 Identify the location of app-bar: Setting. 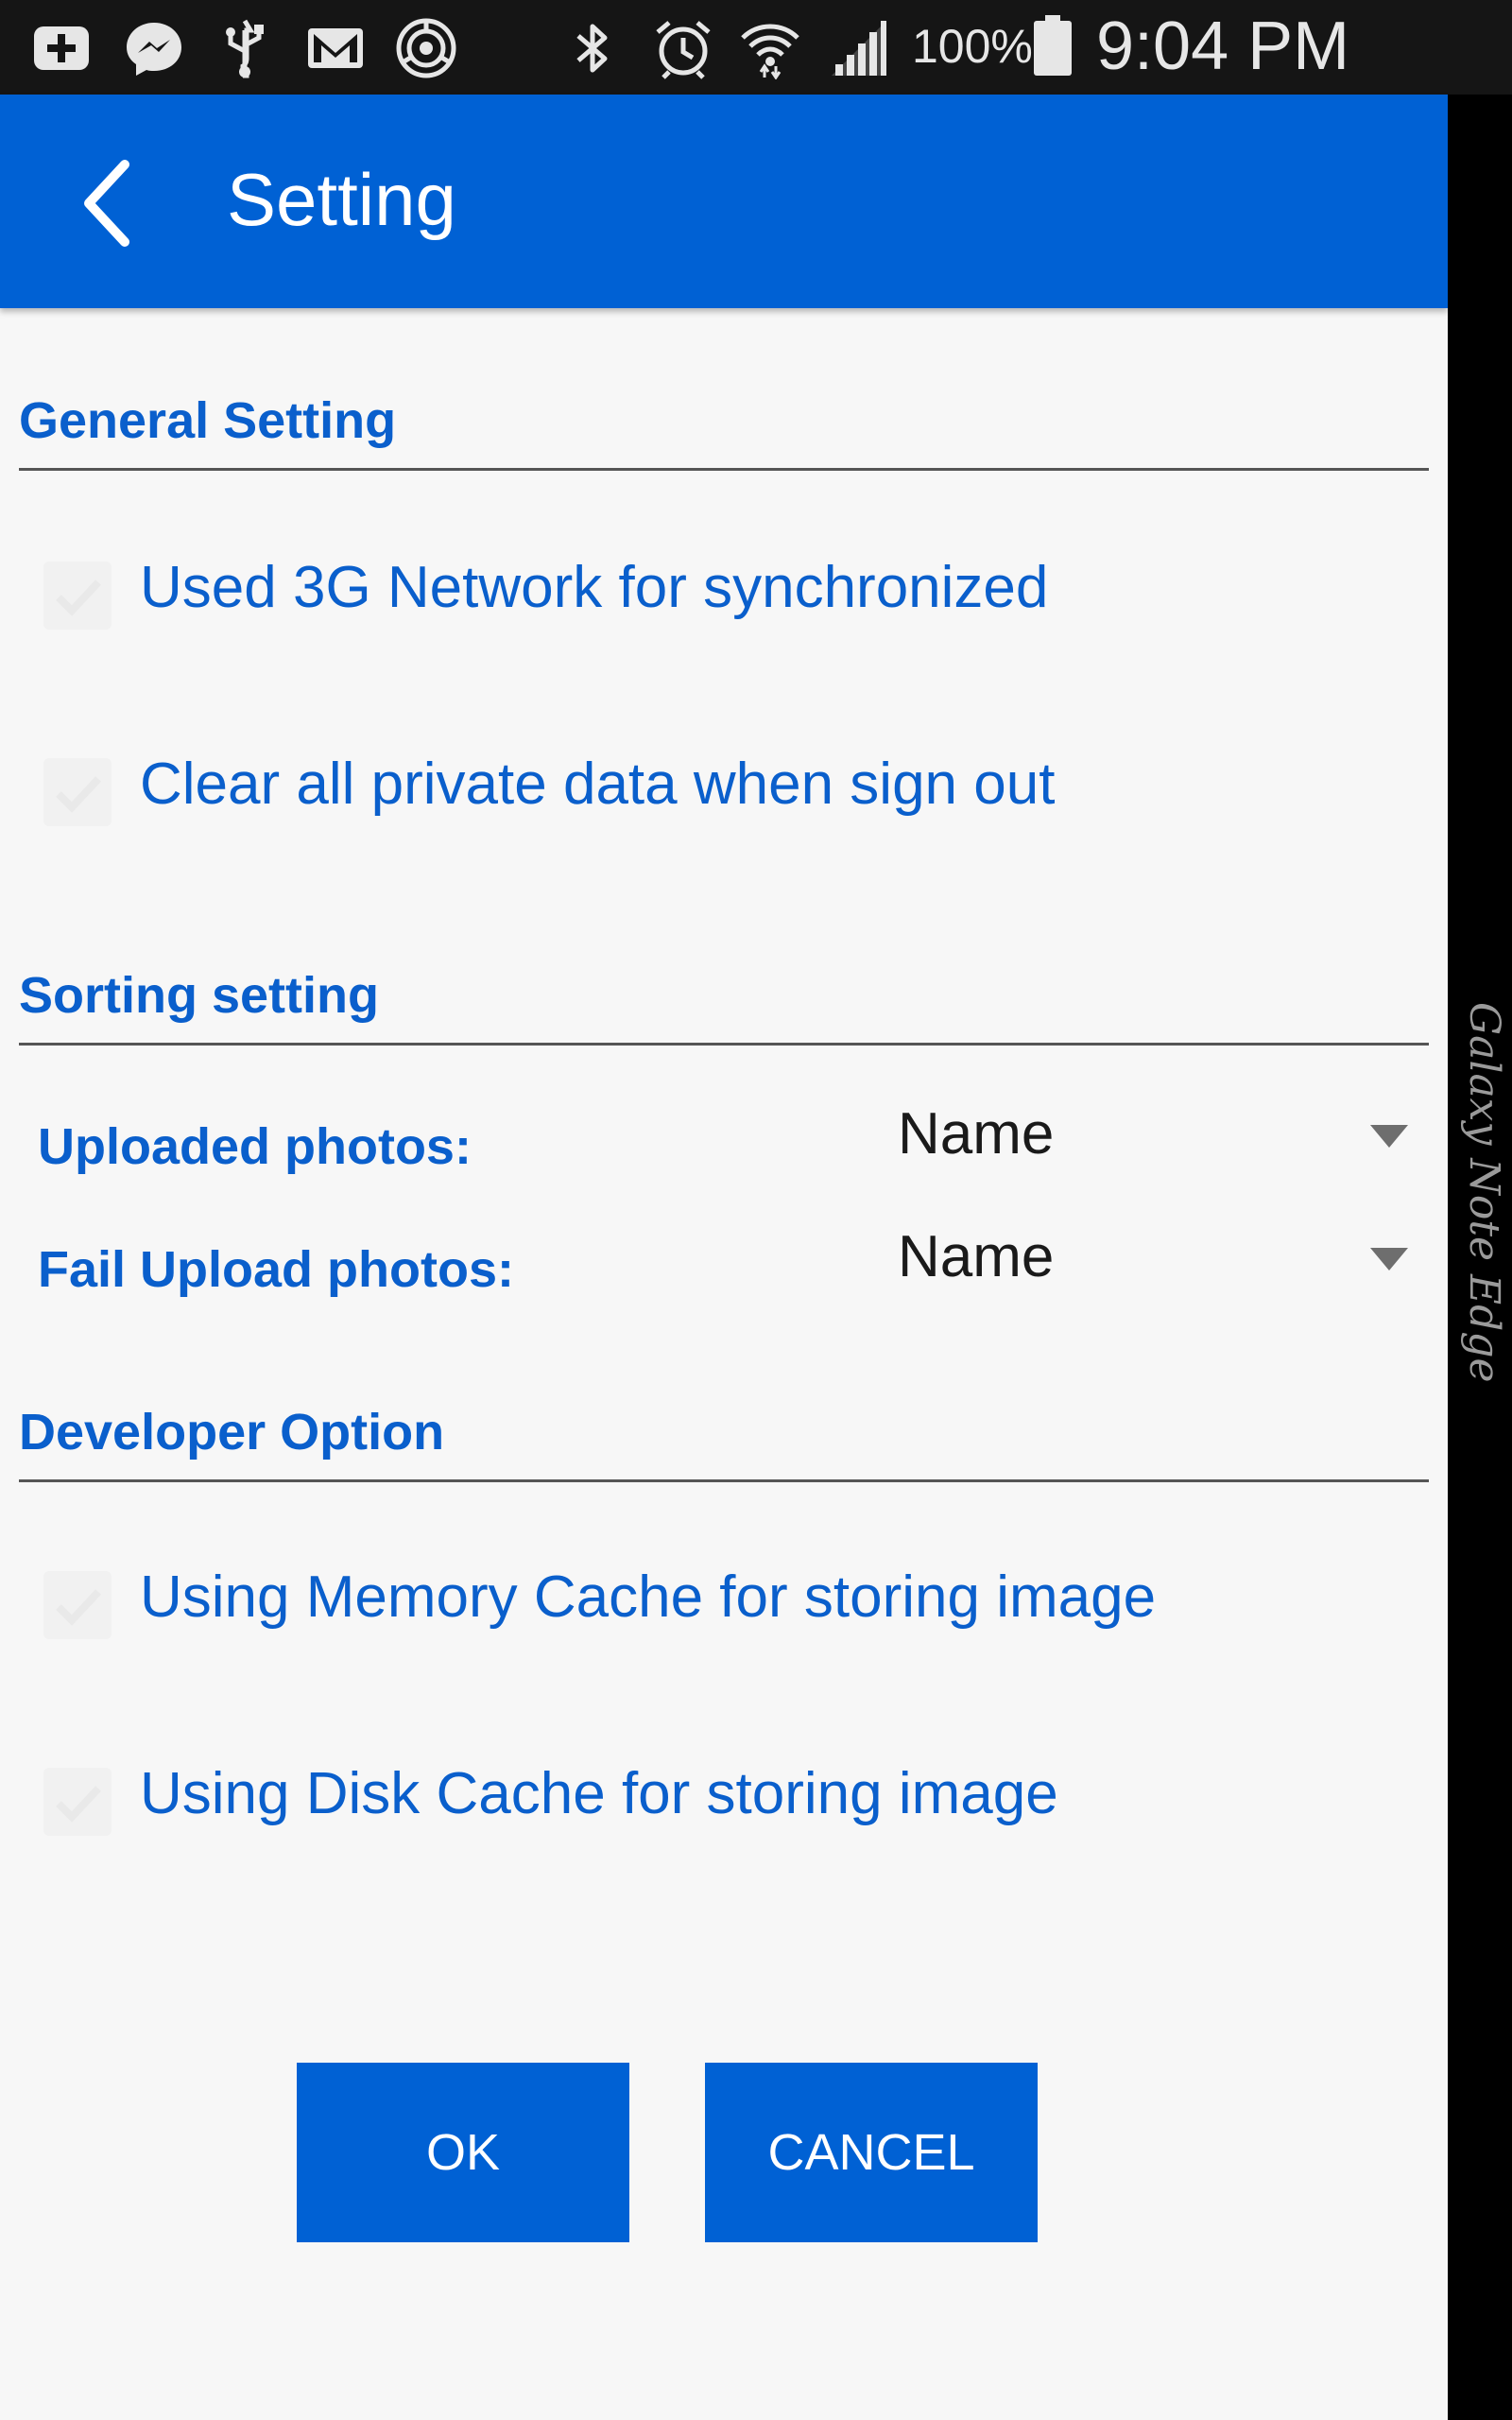
(724, 201).